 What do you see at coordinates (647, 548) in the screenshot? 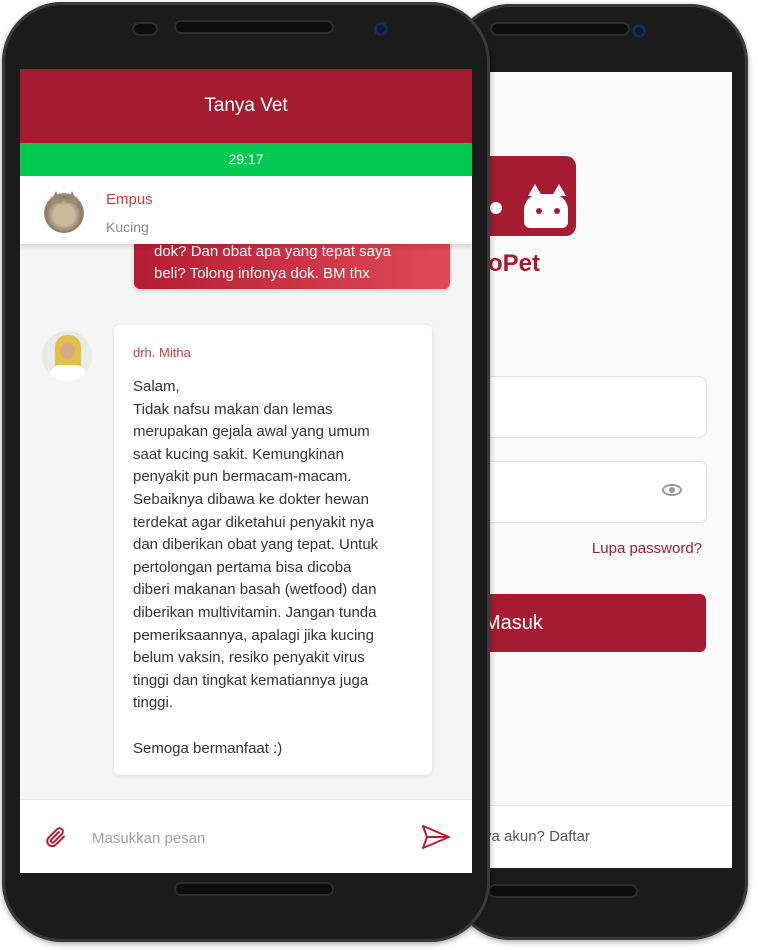
I see `forgot-password-link: Lupa password?` at bounding box center [647, 548].